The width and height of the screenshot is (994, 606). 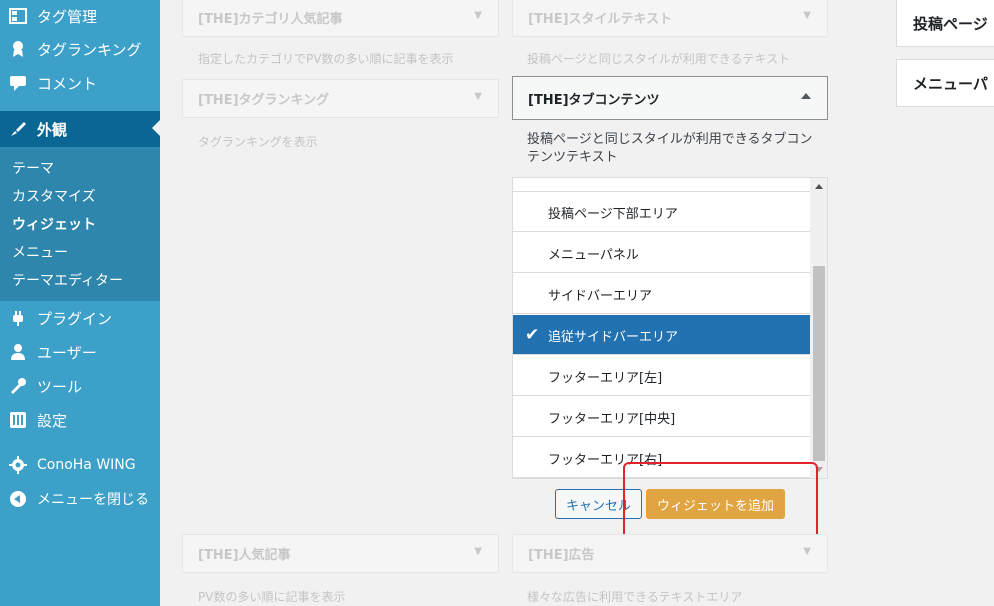 What do you see at coordinates (661, 417) in the screenshot?
I see `chooser-item: フッターエリア[中央]` at bounding box center [661, 417].